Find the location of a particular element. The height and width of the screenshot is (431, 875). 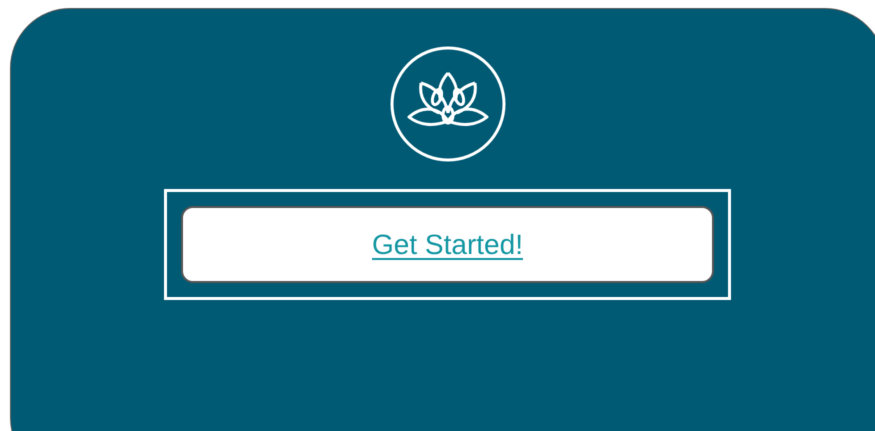

get-started-button: Get Started! is located at coordinates (447, 244).